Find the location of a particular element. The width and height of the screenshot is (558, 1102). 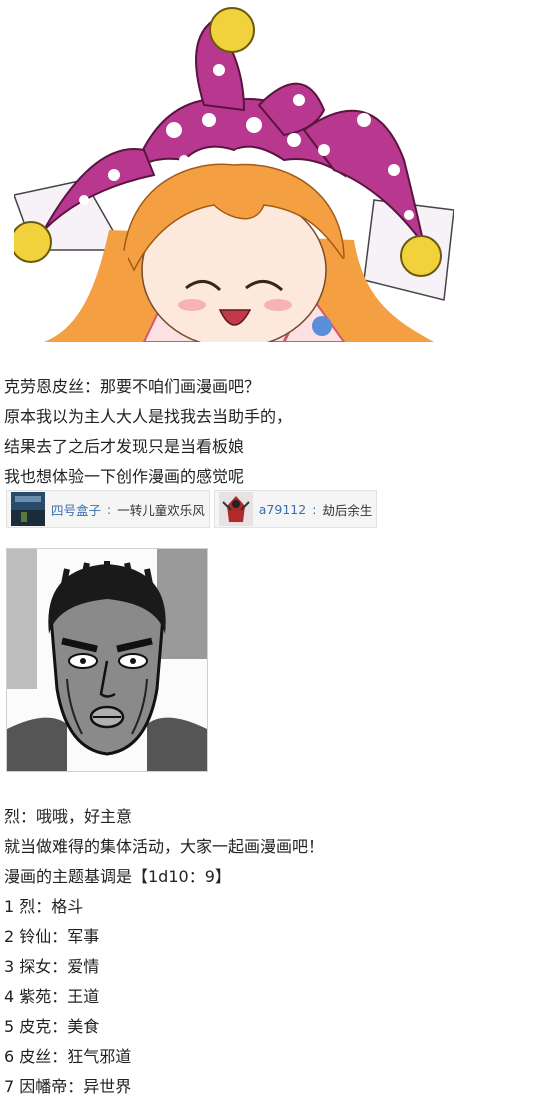

post-line: 原本我以为主人大人是找我去当助手的， is located at coordinates (148, 416).